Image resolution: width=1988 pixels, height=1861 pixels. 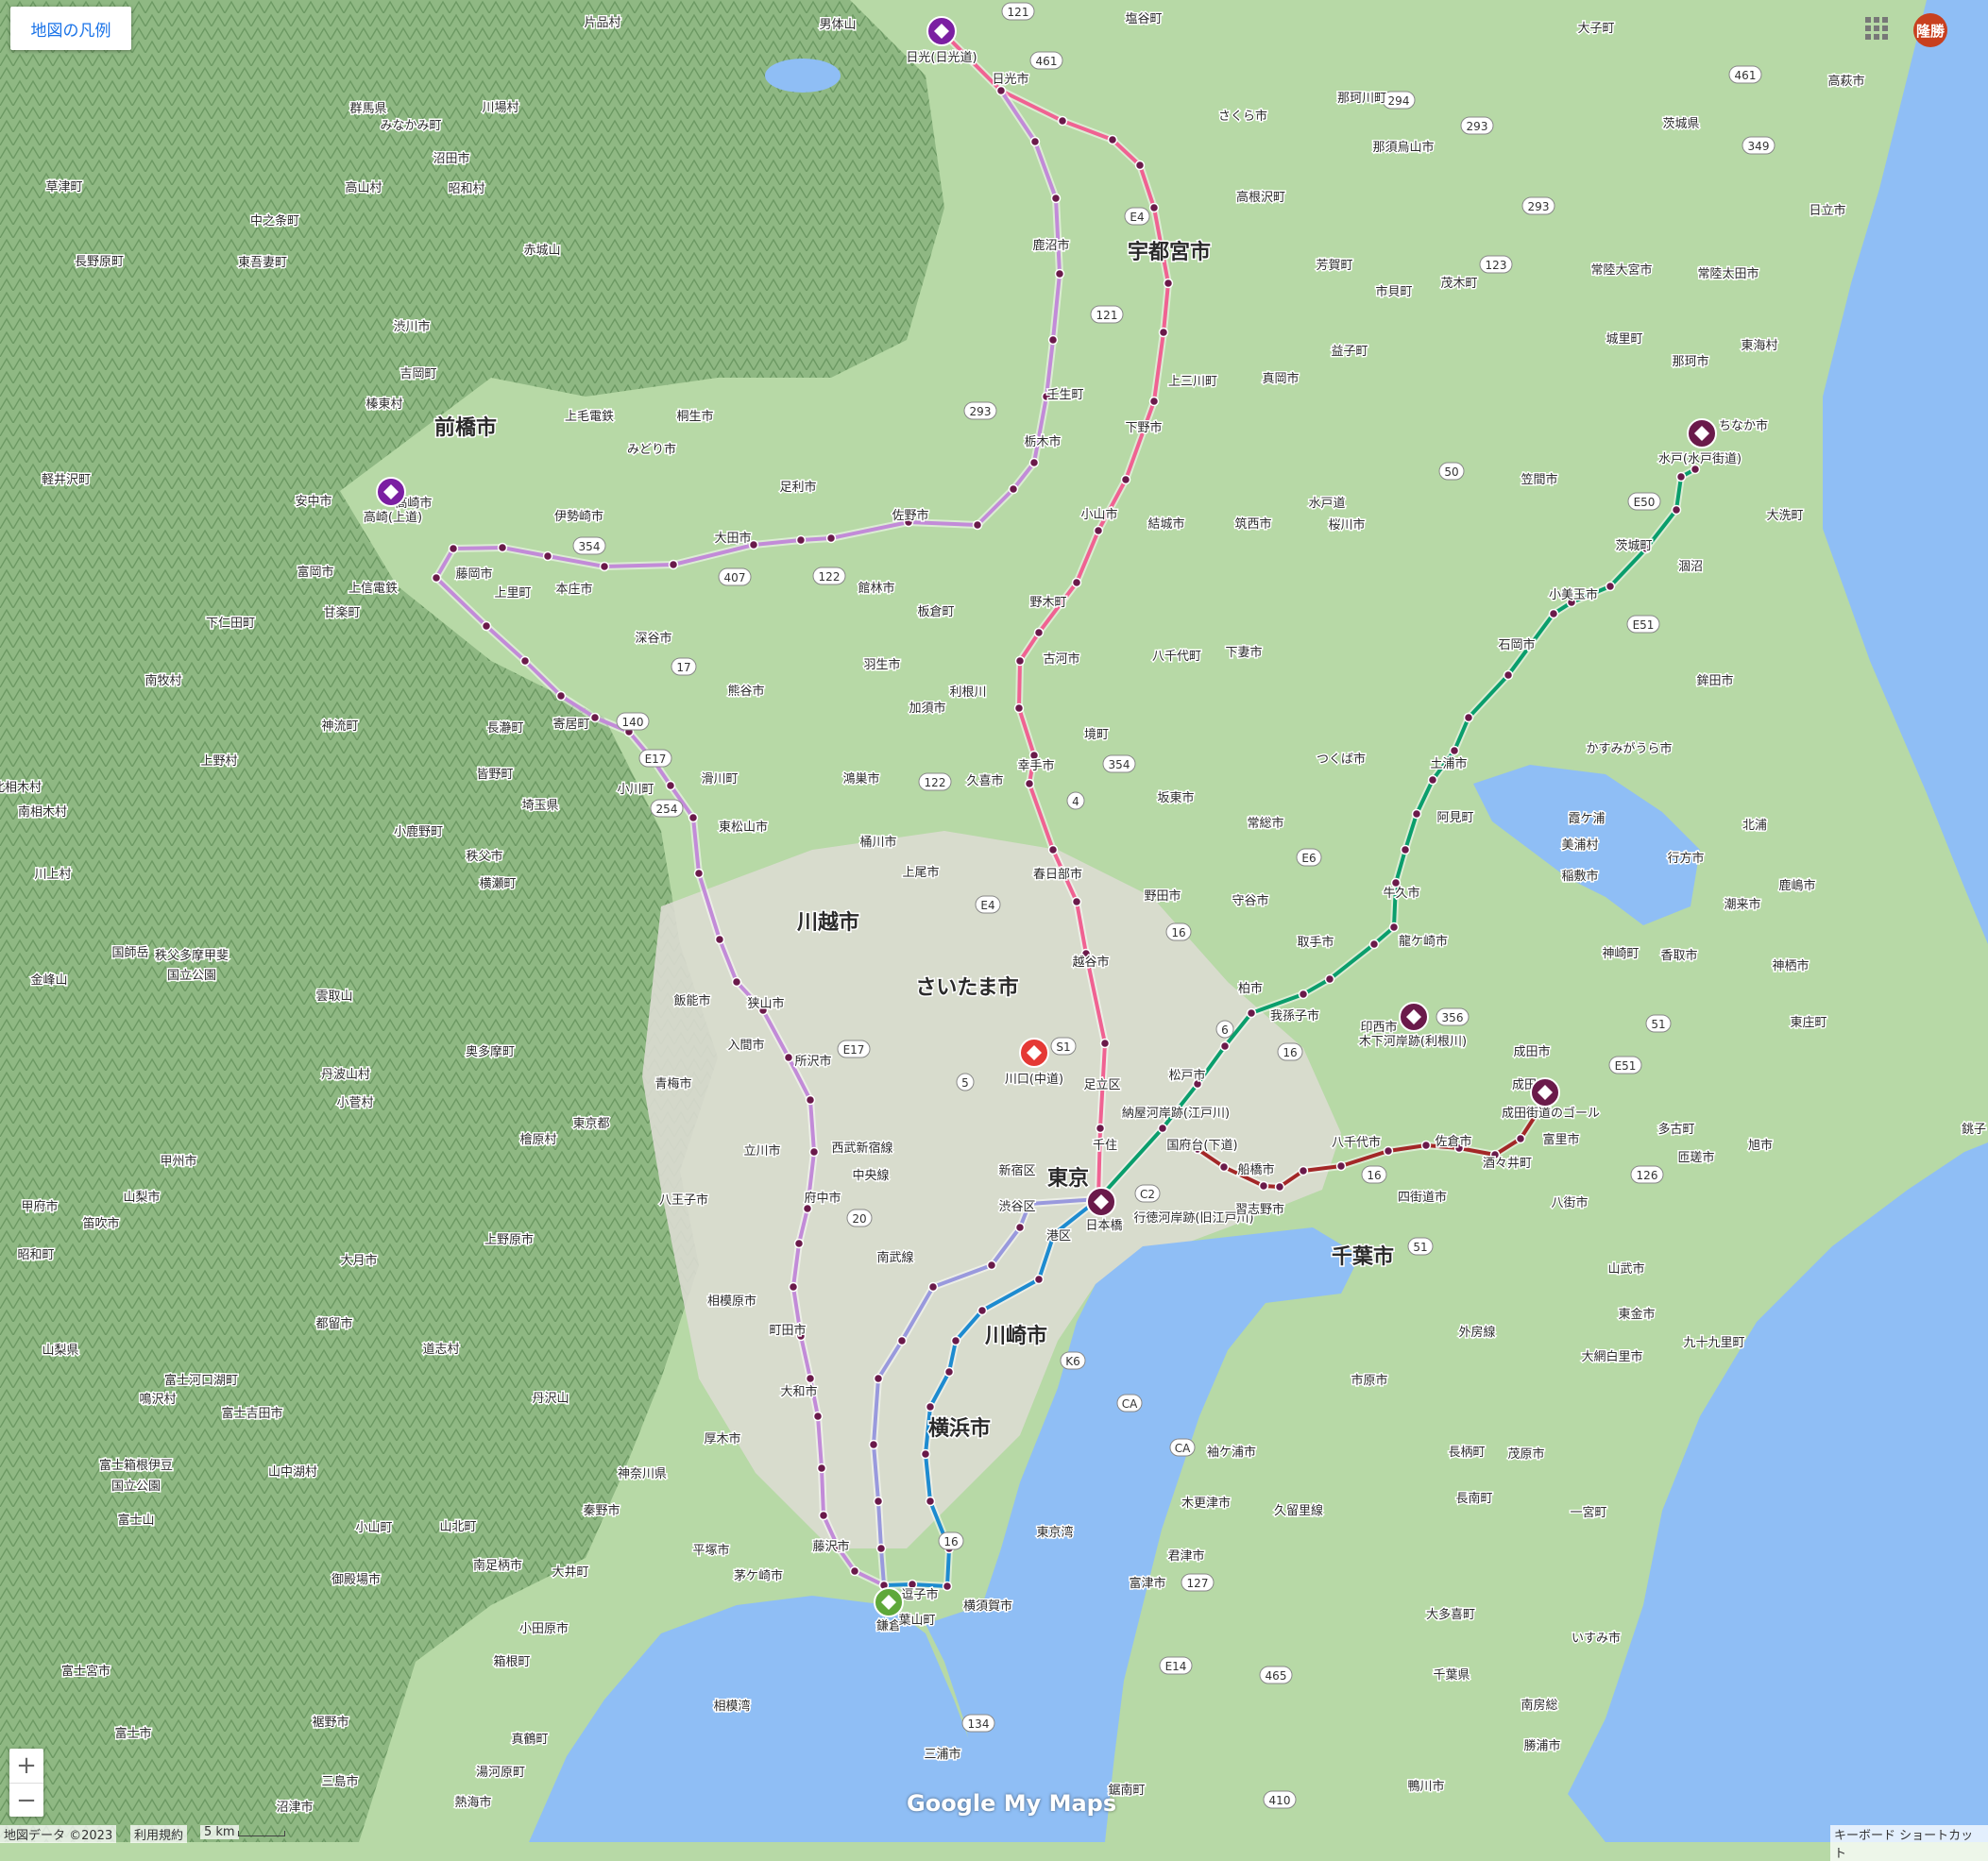 What do you see at coordinates (941, 31) in the screenshot?
I see `nikko-marker` at bounding box center [941, 31].